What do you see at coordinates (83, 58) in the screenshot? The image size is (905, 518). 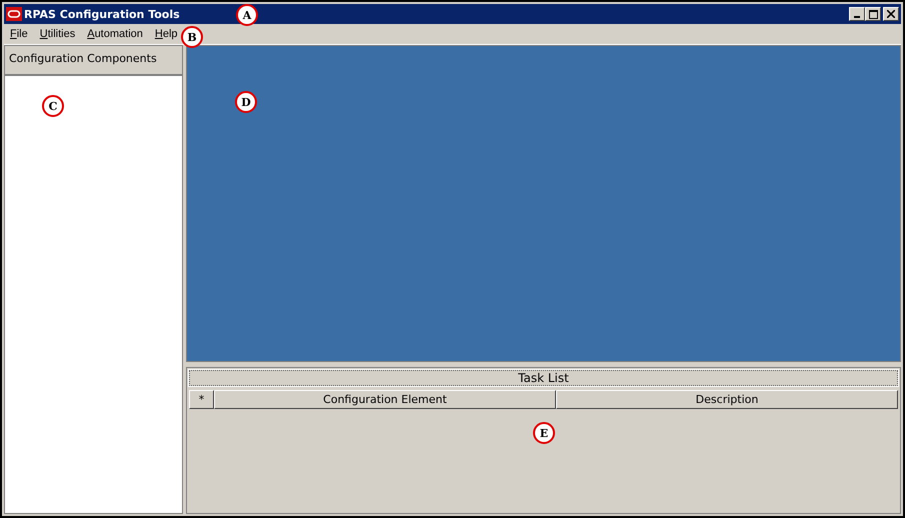 I see `panel-title: Configuration Components` at bounding box center [83, 58].